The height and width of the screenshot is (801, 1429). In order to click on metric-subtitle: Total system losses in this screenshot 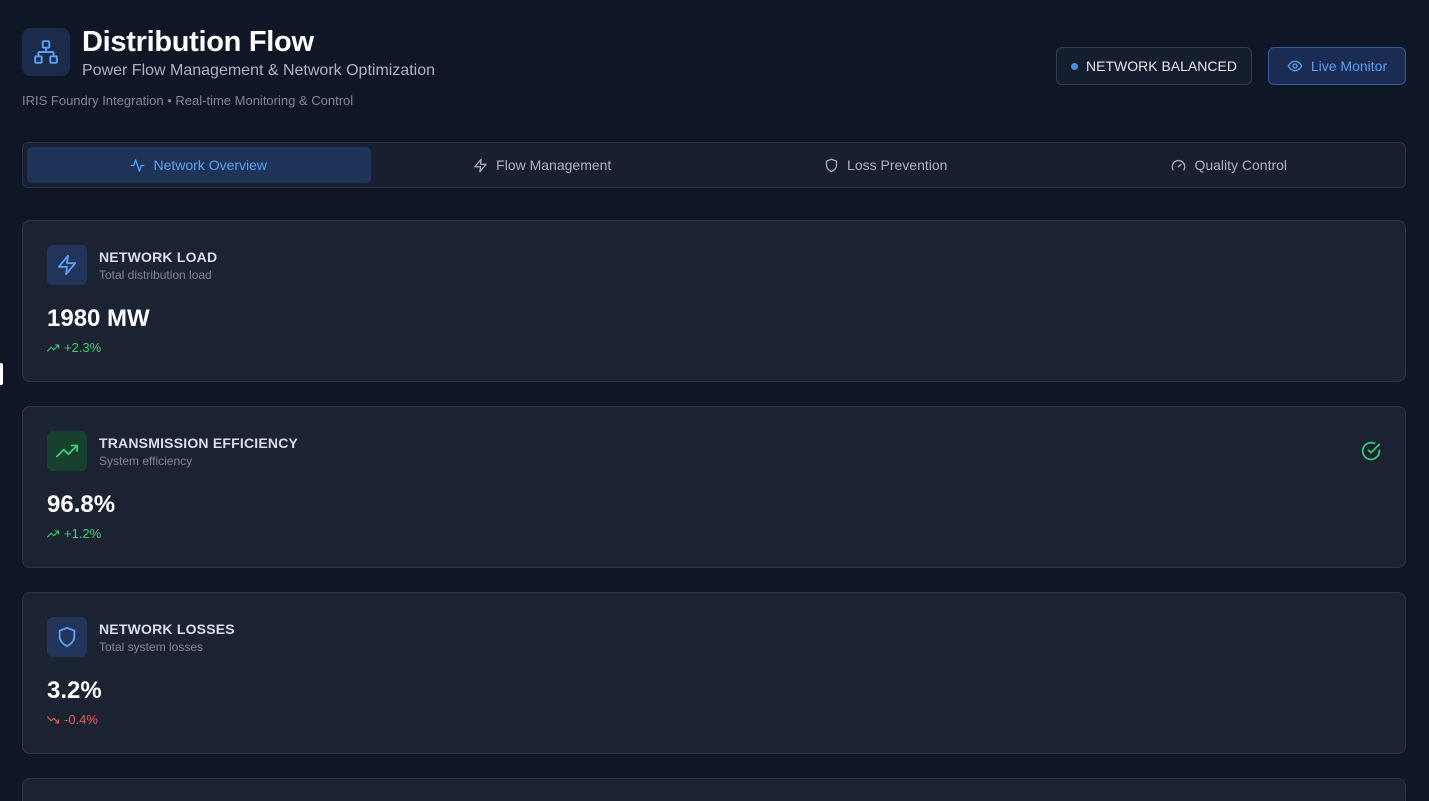, I will do `click(151, 647)`.